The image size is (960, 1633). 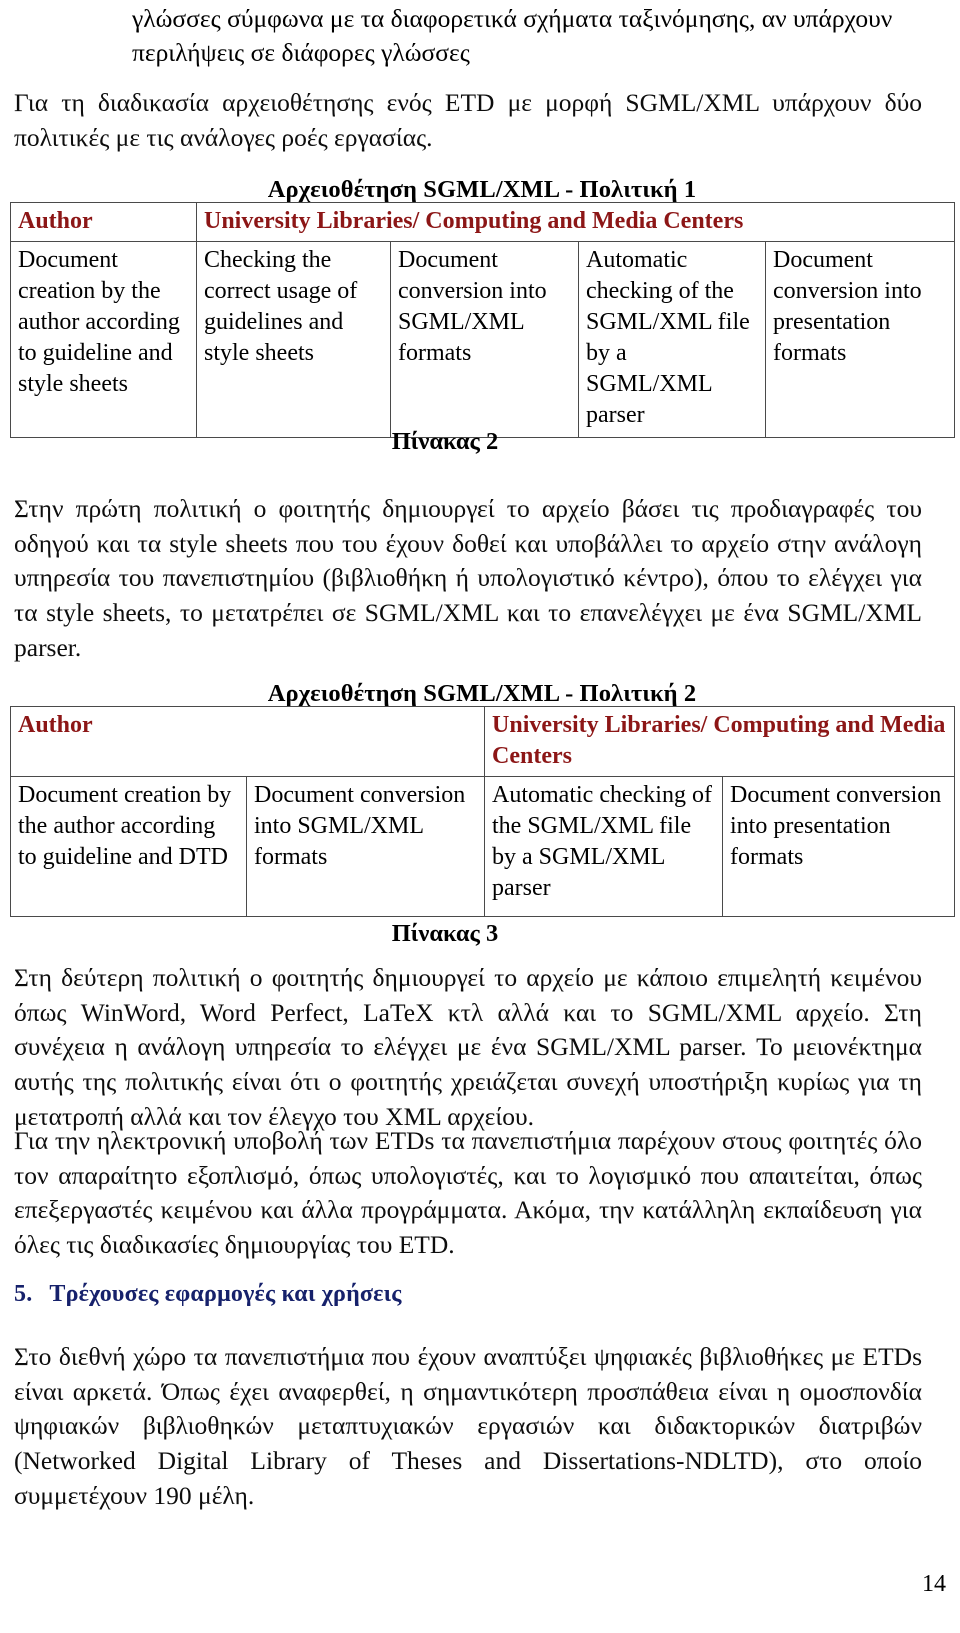 I want to click on section-title: Τρέχουσες εφαρμογές και χρήσεις, so click(x=225, y=1294).